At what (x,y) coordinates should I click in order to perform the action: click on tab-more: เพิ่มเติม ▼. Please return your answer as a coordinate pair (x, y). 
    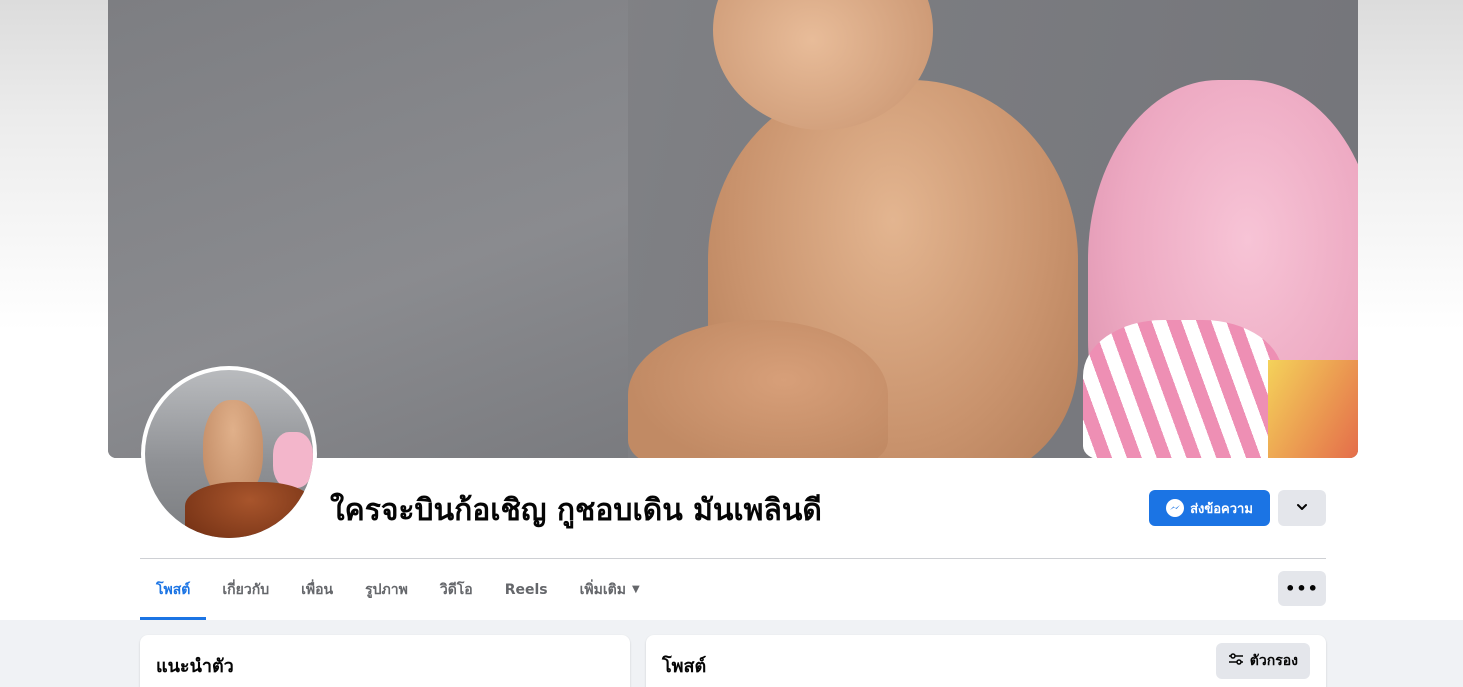
    Looking at the image, I should click on (610, 589).